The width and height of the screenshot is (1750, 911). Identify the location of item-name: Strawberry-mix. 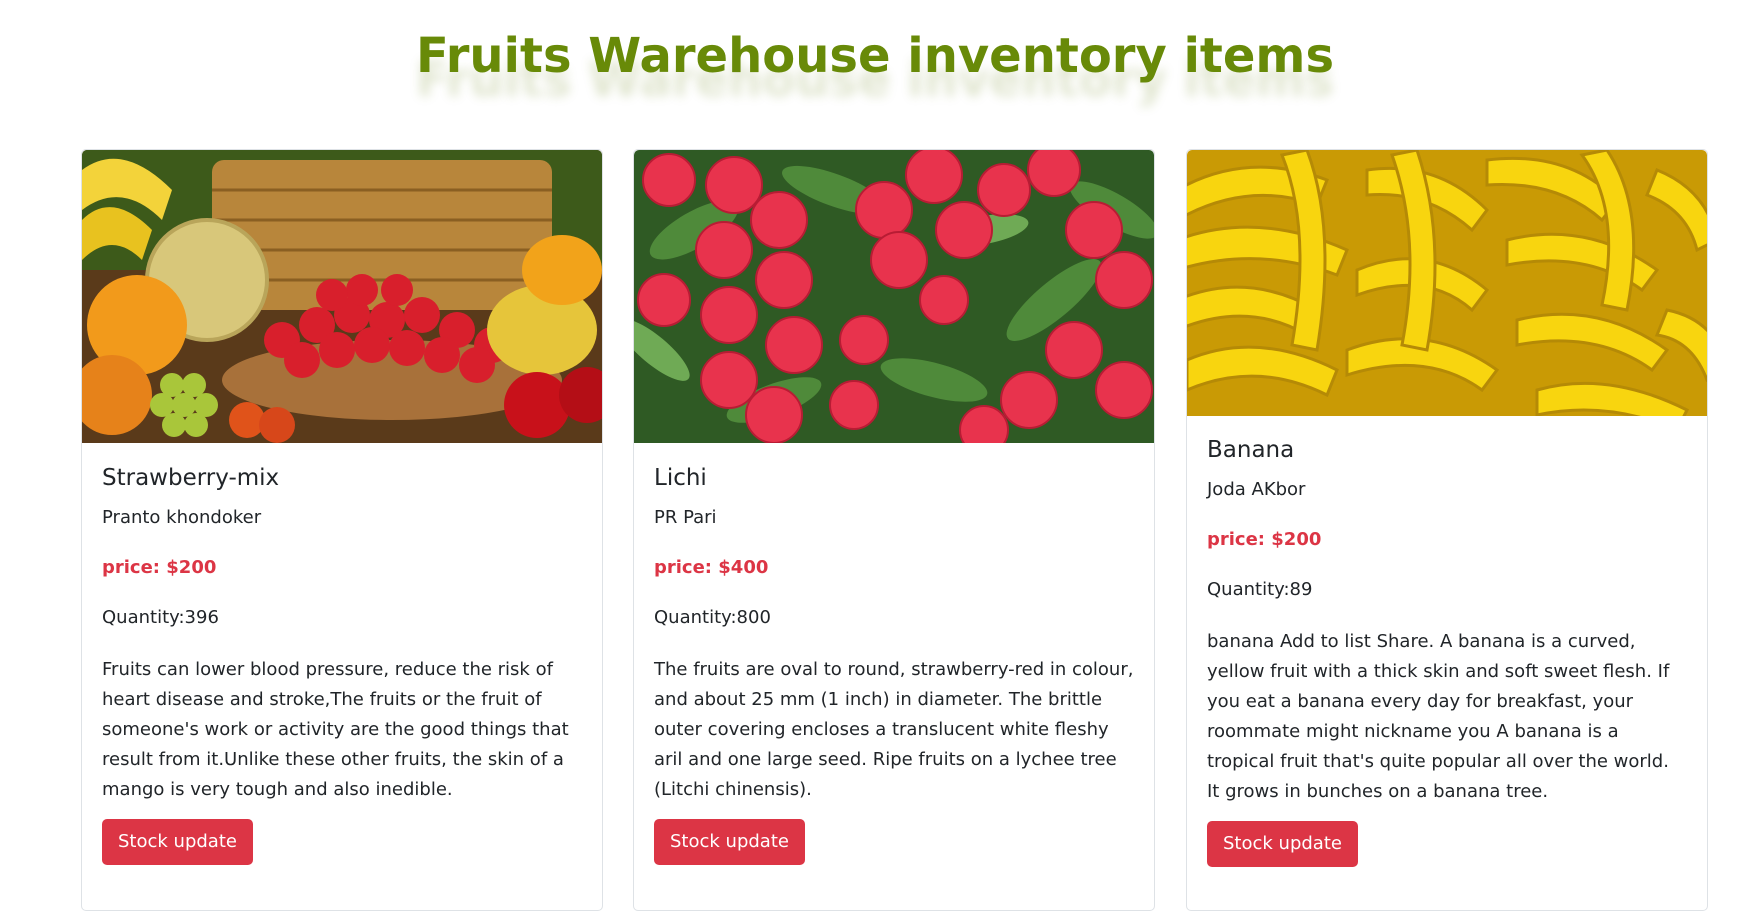
(191, 478).